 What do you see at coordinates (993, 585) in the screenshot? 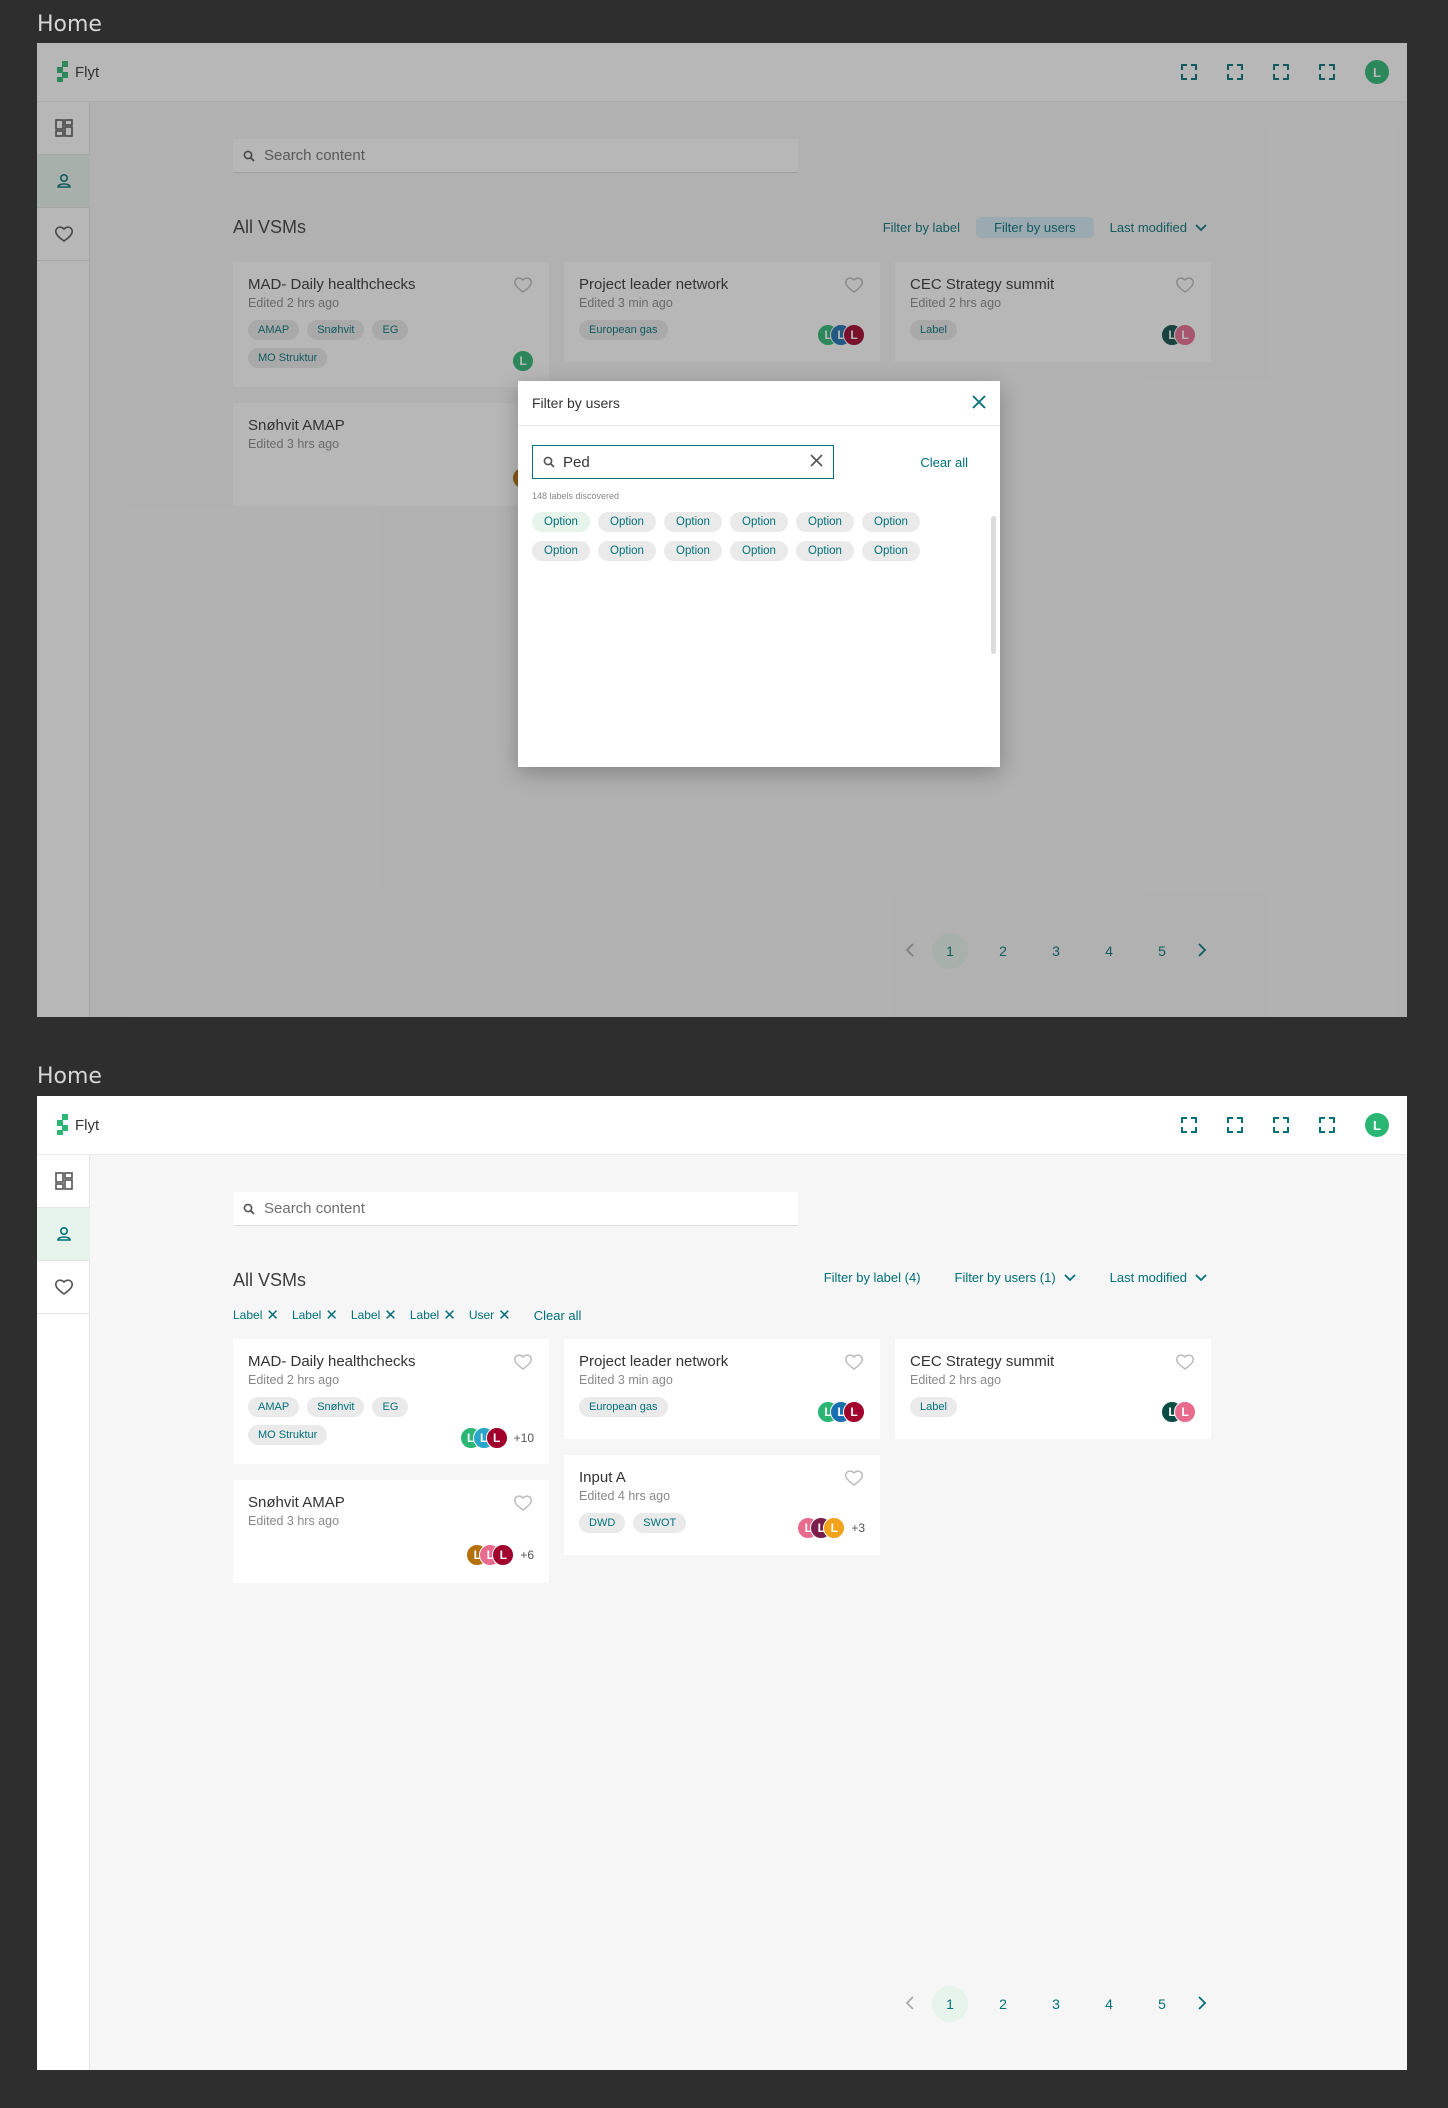
I see `scrollbar` at bounding box center [993, 585].